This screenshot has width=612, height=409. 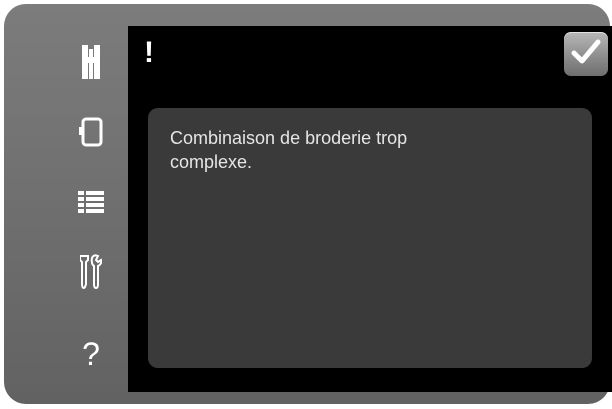 I want to click on presser-foot-icon, so click(x=91, y=62).